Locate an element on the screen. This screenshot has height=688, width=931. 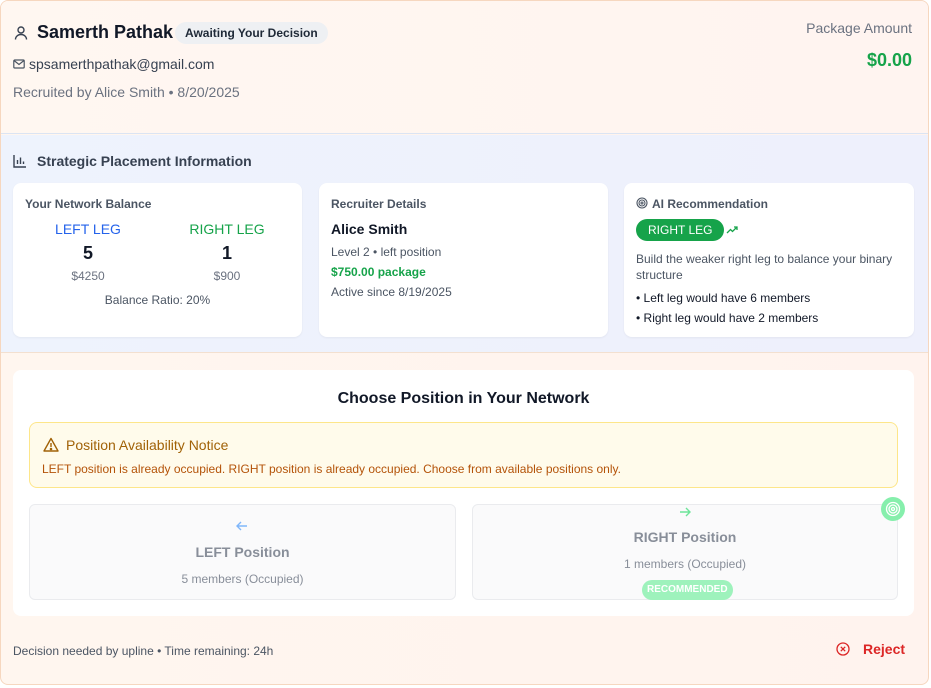
notice-title: Position Availability Notice is located at coordinates (147, 445).